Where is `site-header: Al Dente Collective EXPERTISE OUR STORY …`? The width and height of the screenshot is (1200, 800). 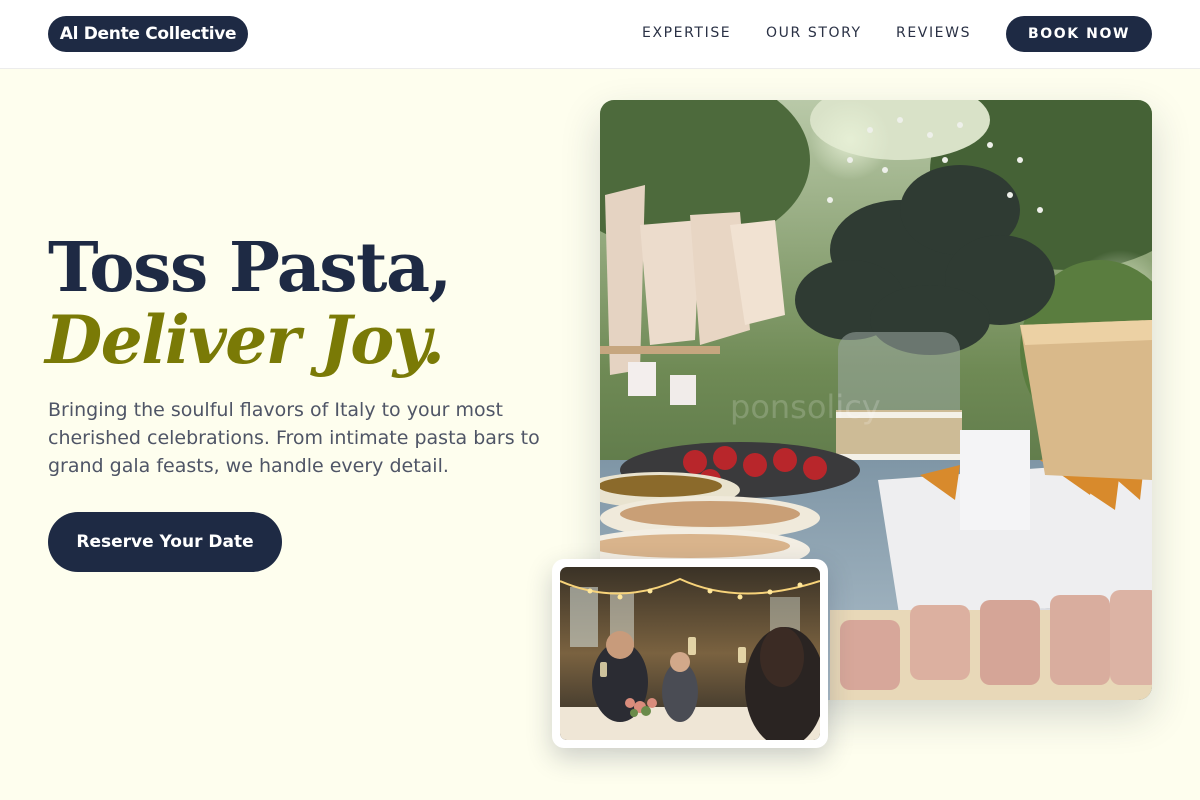
site-header: Al Dente Collective EXPERTISE OUR STORY … is located at coordinates (600, 34).